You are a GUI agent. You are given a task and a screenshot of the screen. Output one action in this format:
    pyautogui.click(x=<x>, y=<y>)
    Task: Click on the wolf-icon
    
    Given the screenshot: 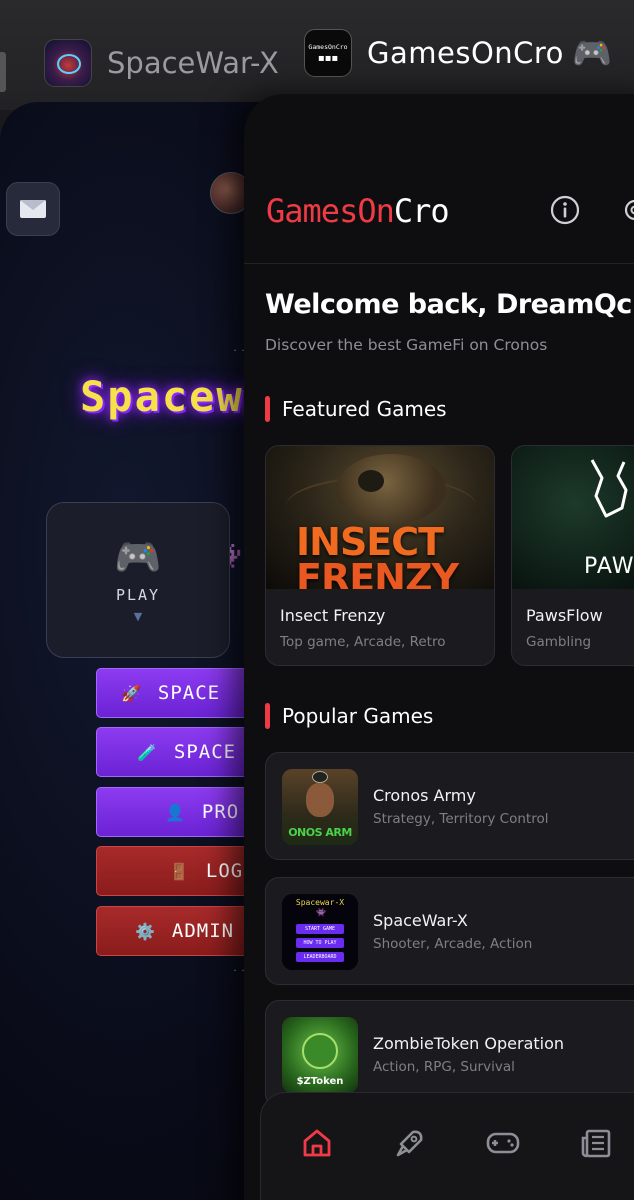 What is the action you would take?
    pyautogui.click(x=609, y=488)
    